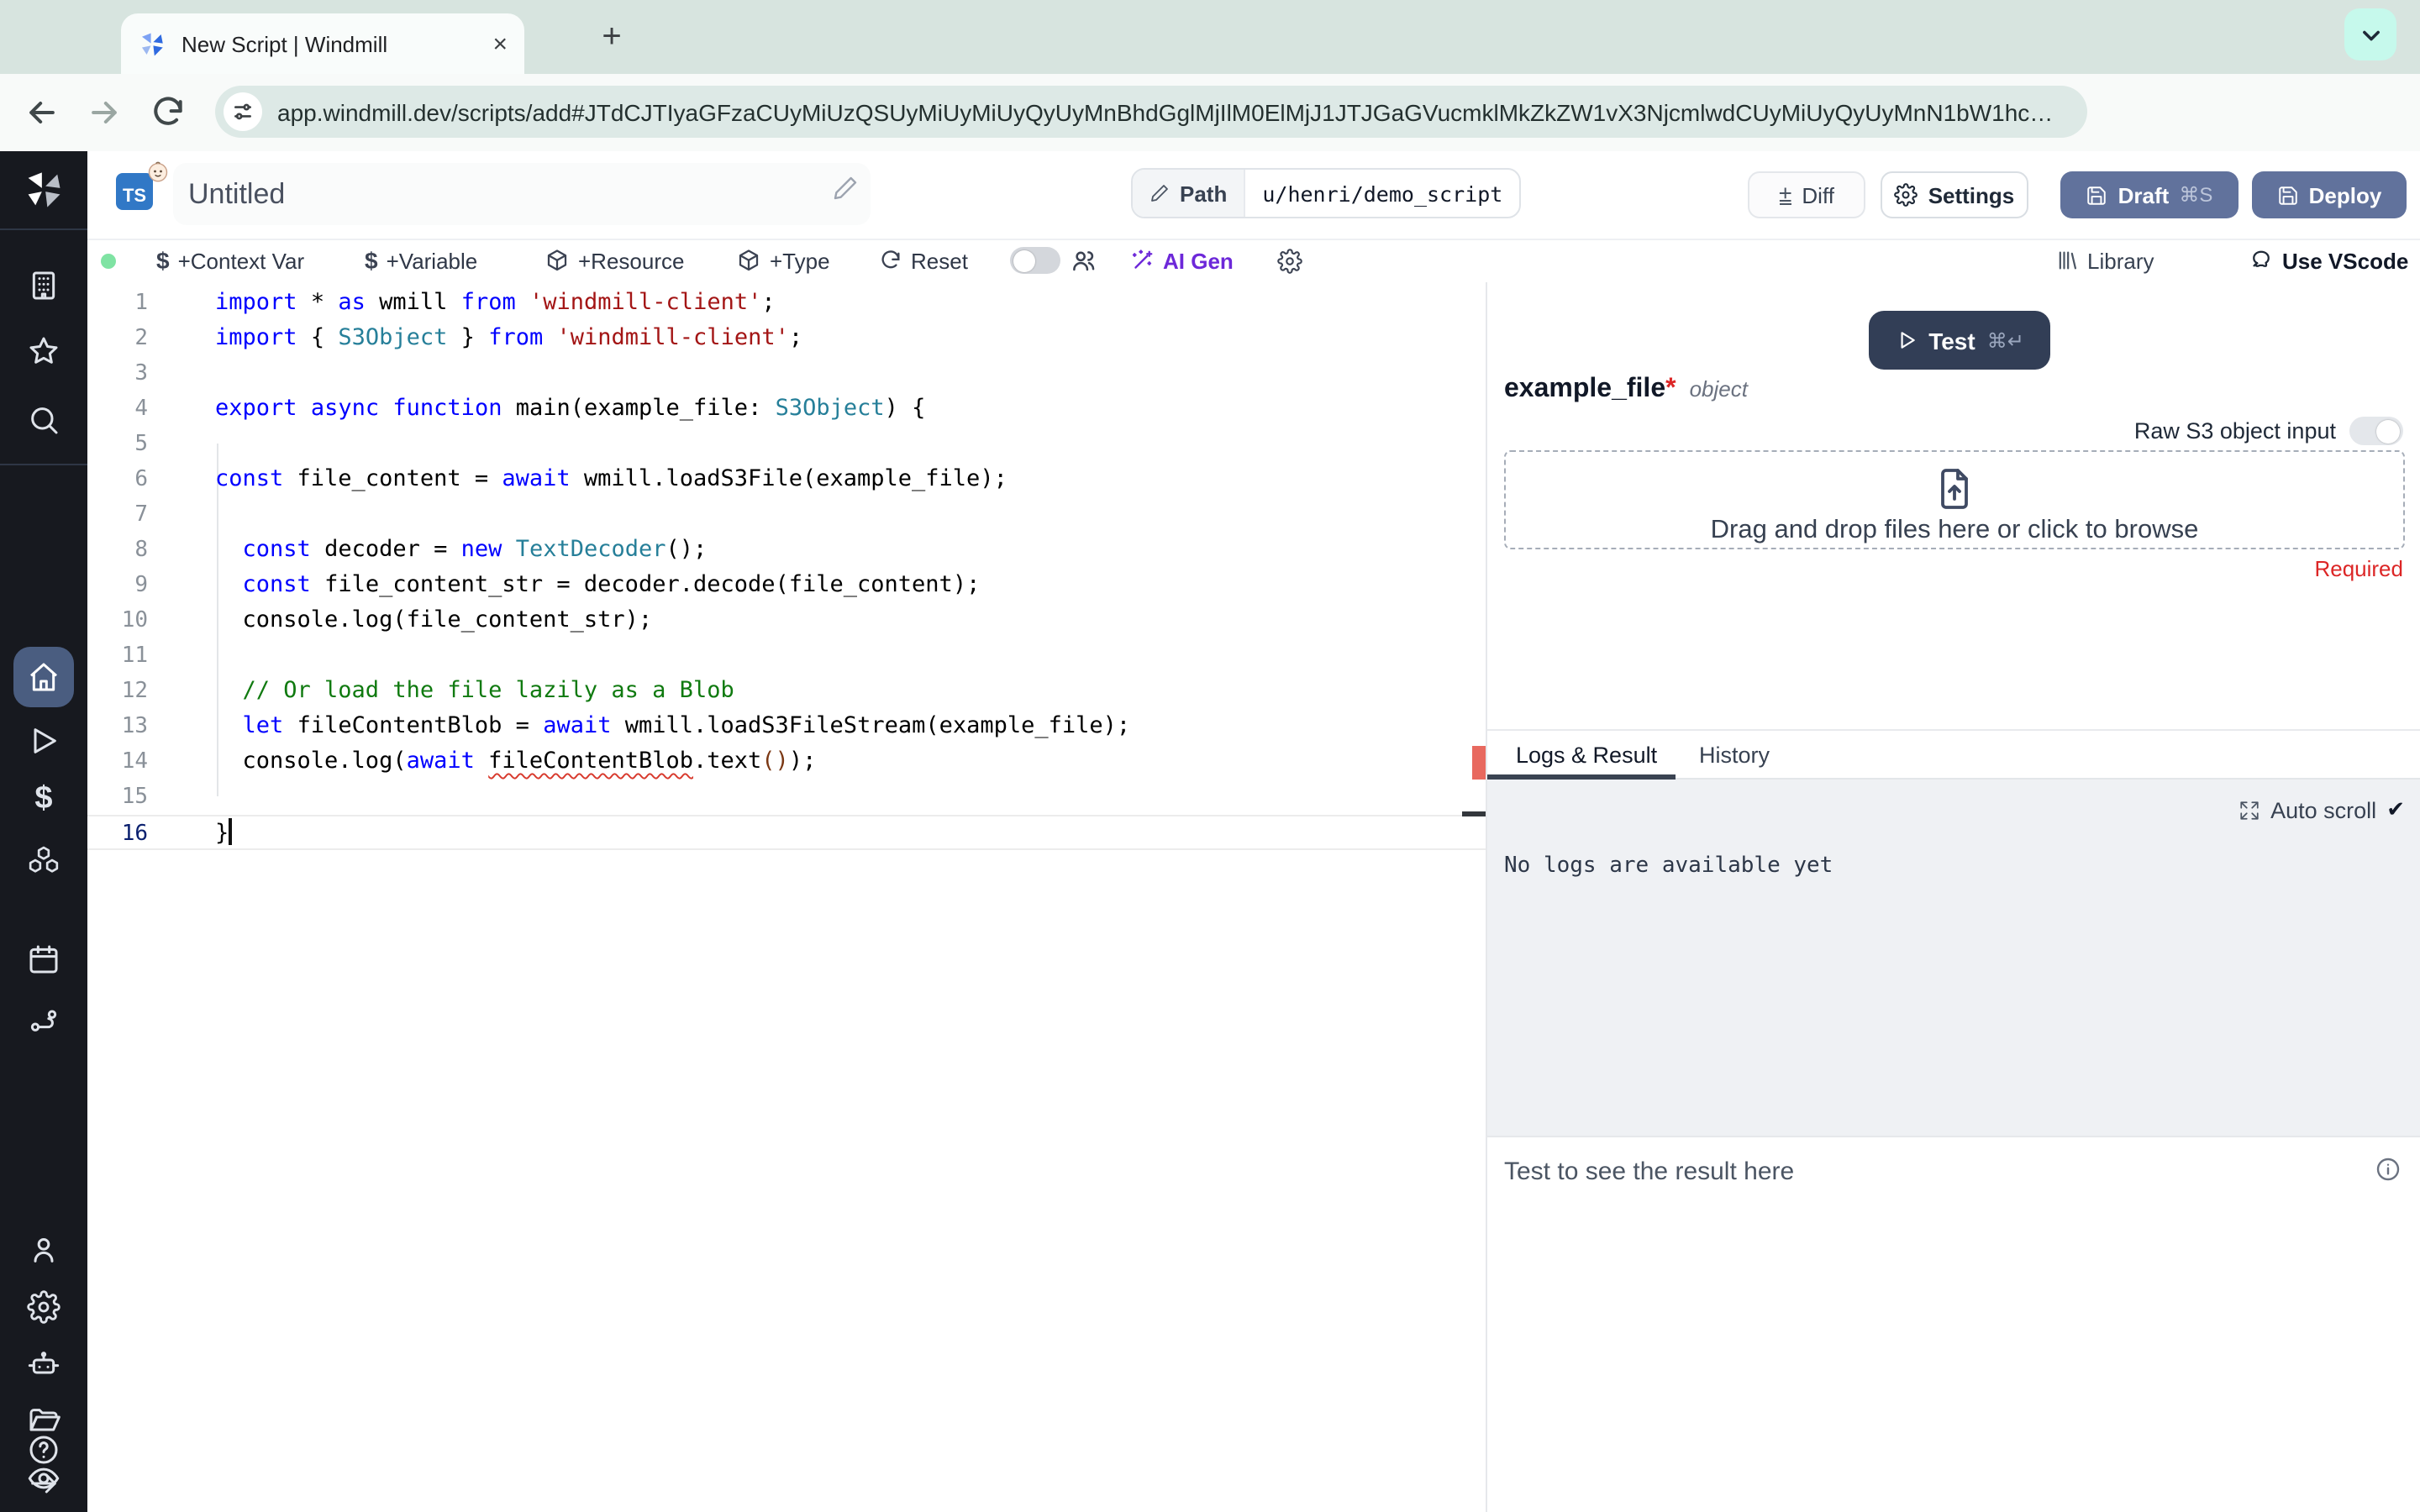 The image size is (2420, 1512). What do you see at coordinates (43, 741) in the screenshot?
I see `sidebar-item-runs` at bounding box center [43, 741].